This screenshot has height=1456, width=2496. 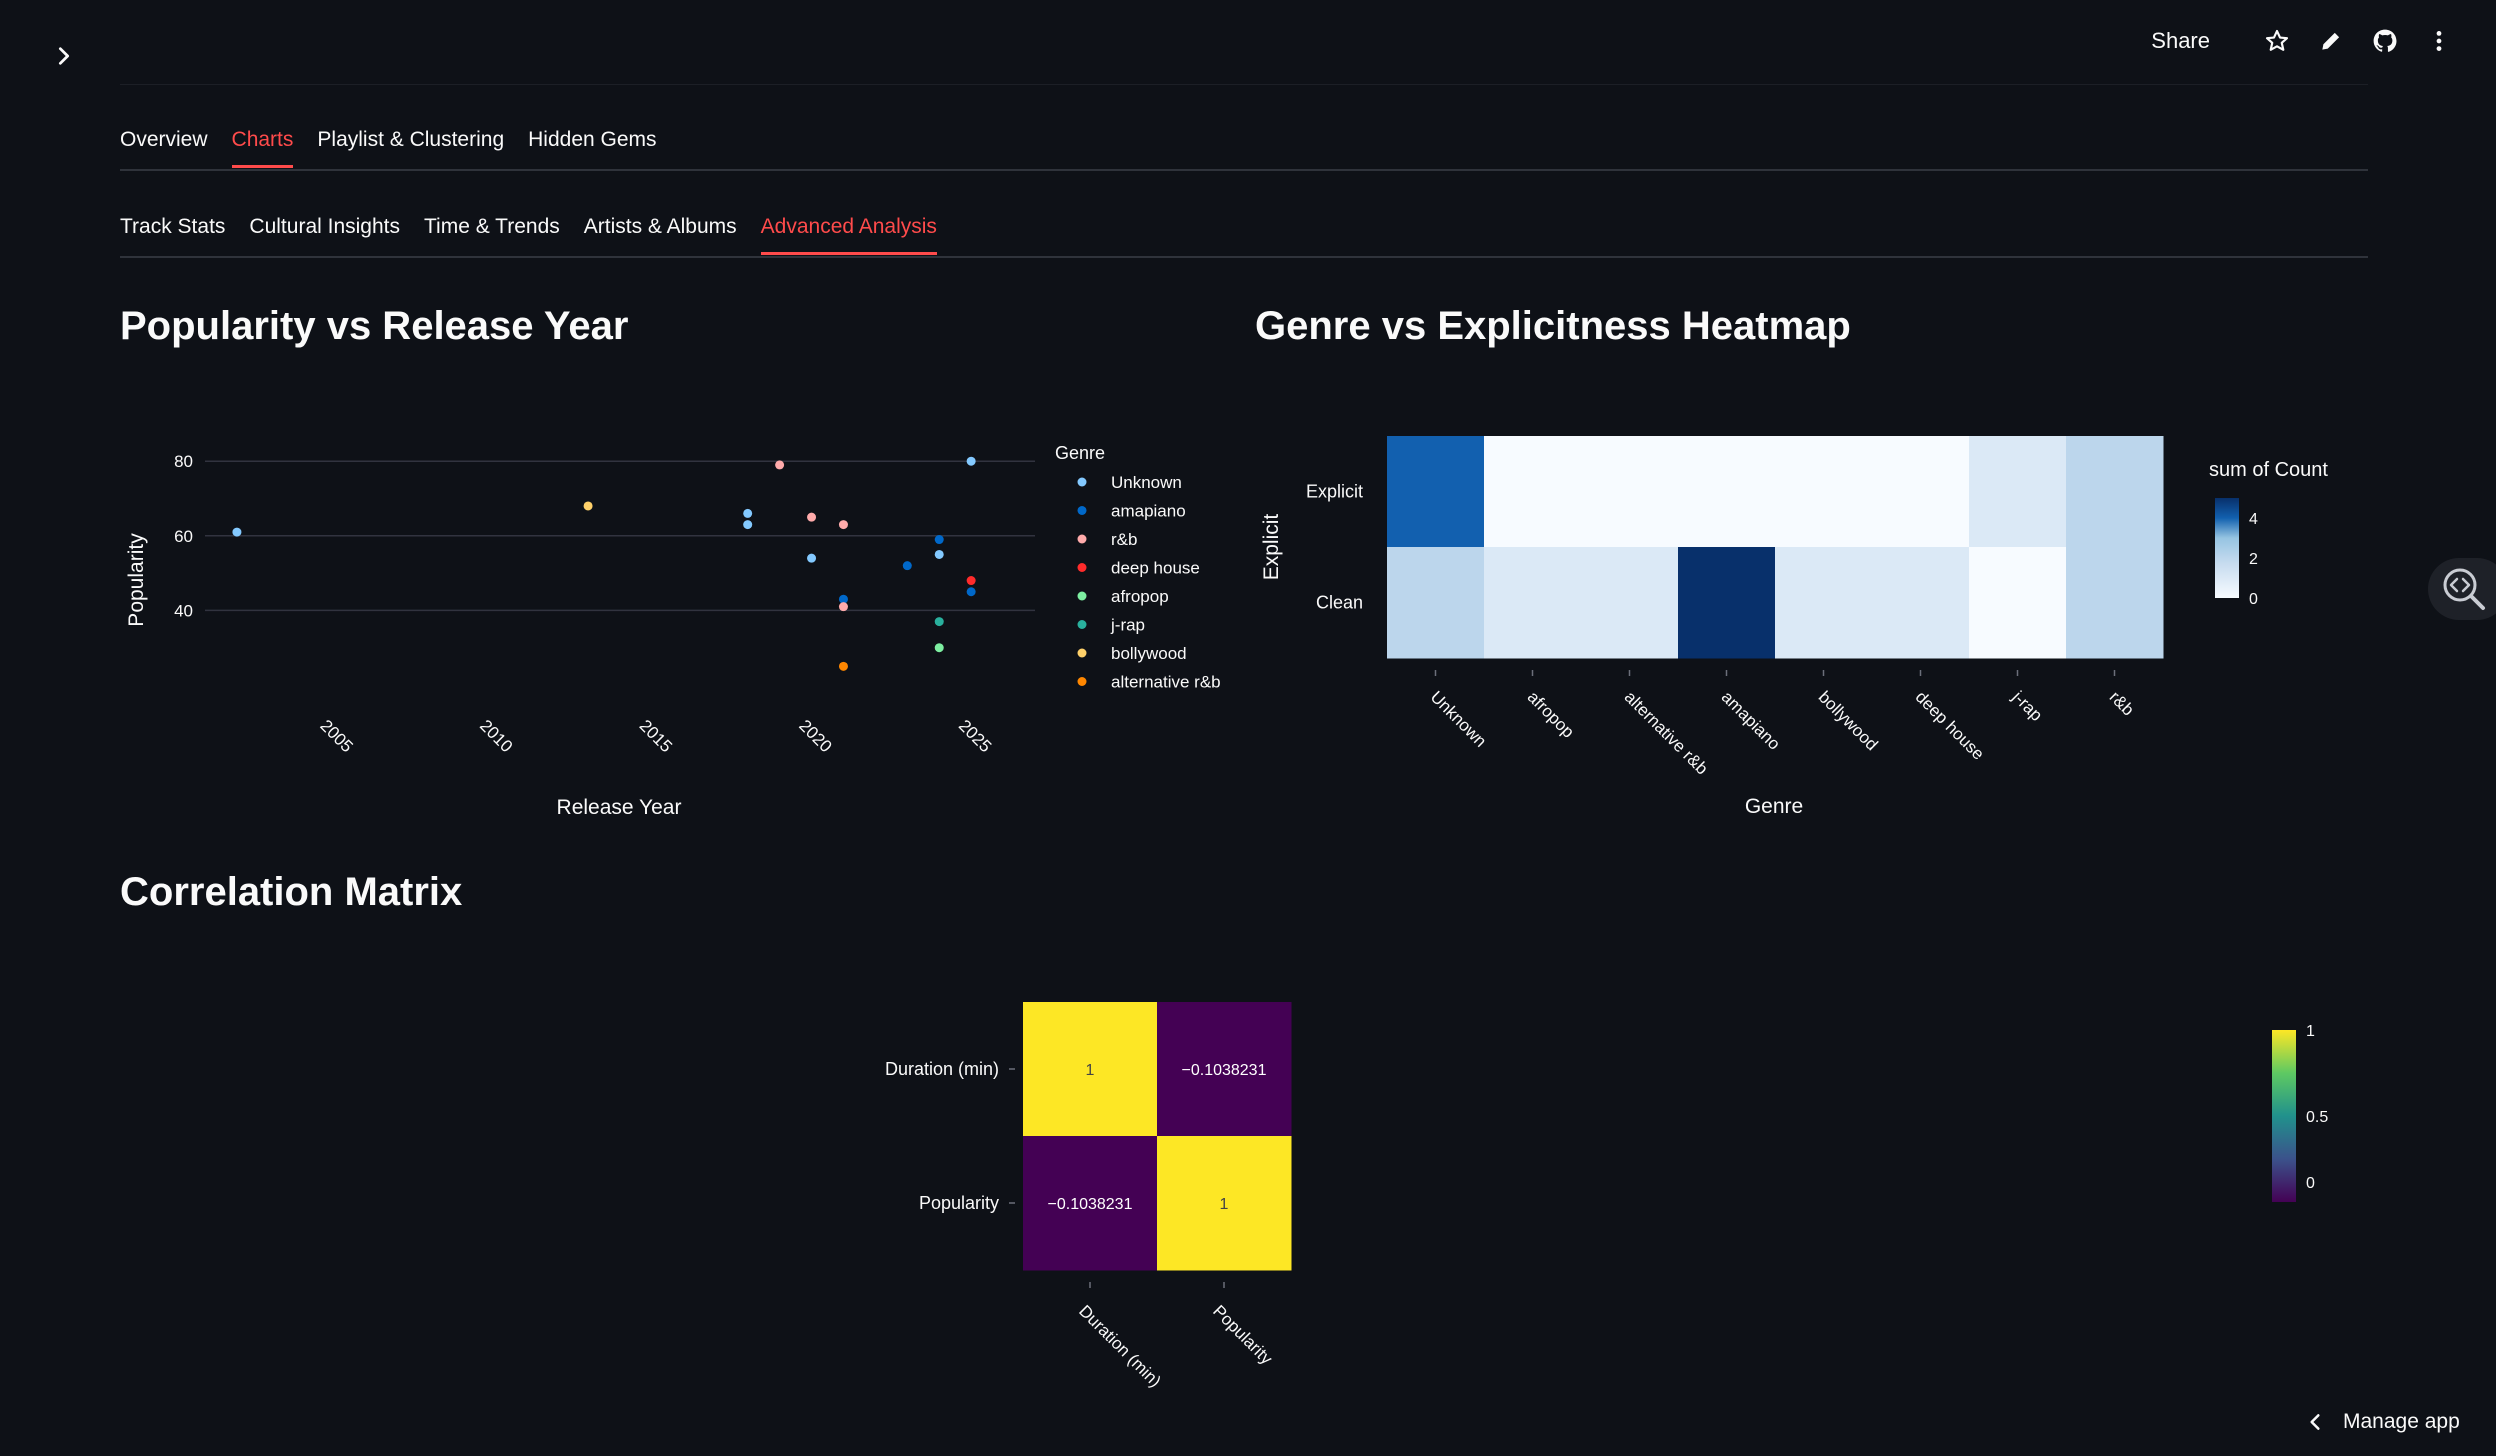 What do you see at coordinates (164, 147) in the screenshot?
I see `tab-overview: Overview` at bounding box center [164, 147].